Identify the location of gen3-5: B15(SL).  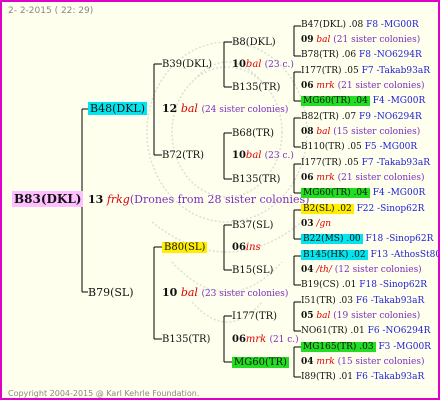
(253, 270).